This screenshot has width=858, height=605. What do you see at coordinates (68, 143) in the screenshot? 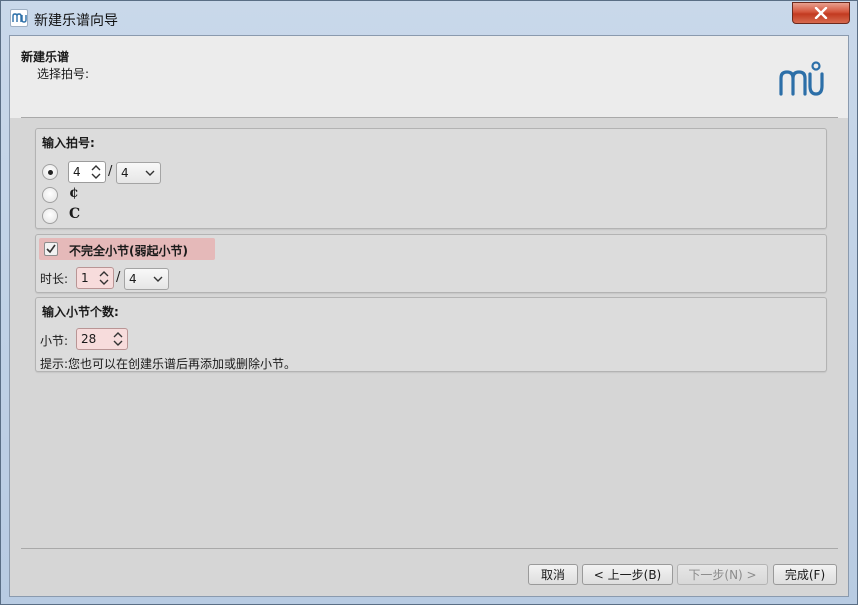
I see `time-signature-group-title: 输入拍号:` at bounding box center [68, 143].